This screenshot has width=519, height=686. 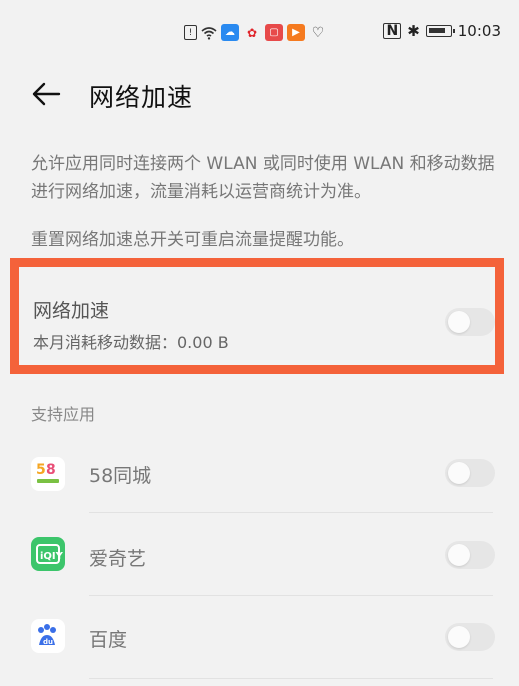 I want to click on bluetooth-icon: ✱, so click(x=413, y=31).